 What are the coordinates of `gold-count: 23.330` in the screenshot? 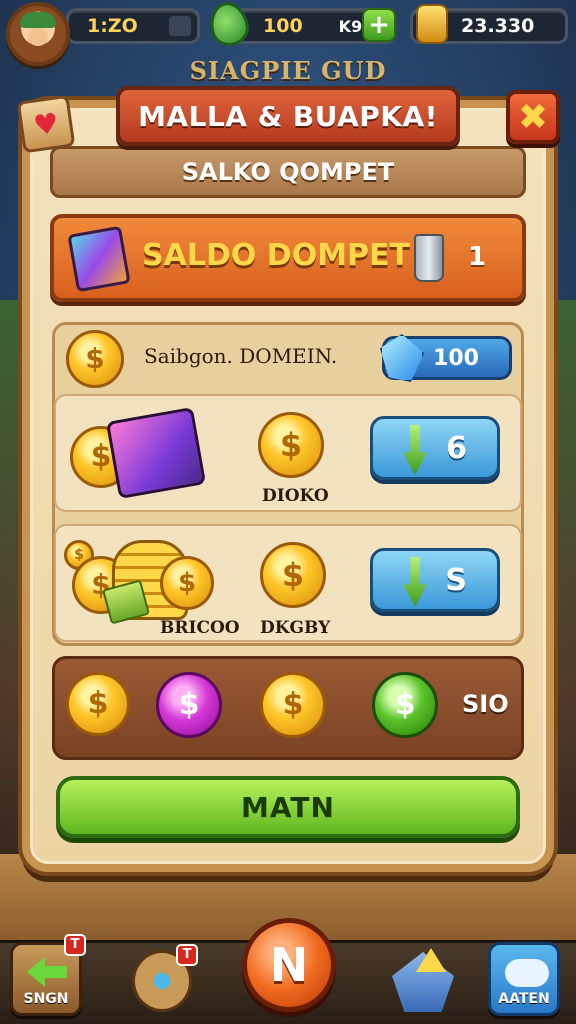 It's located at (498, 26).